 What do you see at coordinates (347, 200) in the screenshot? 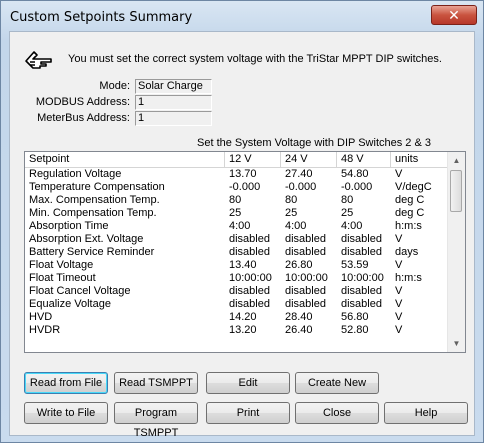
I see `value-48v: 80` at bounding box center [347, 200].